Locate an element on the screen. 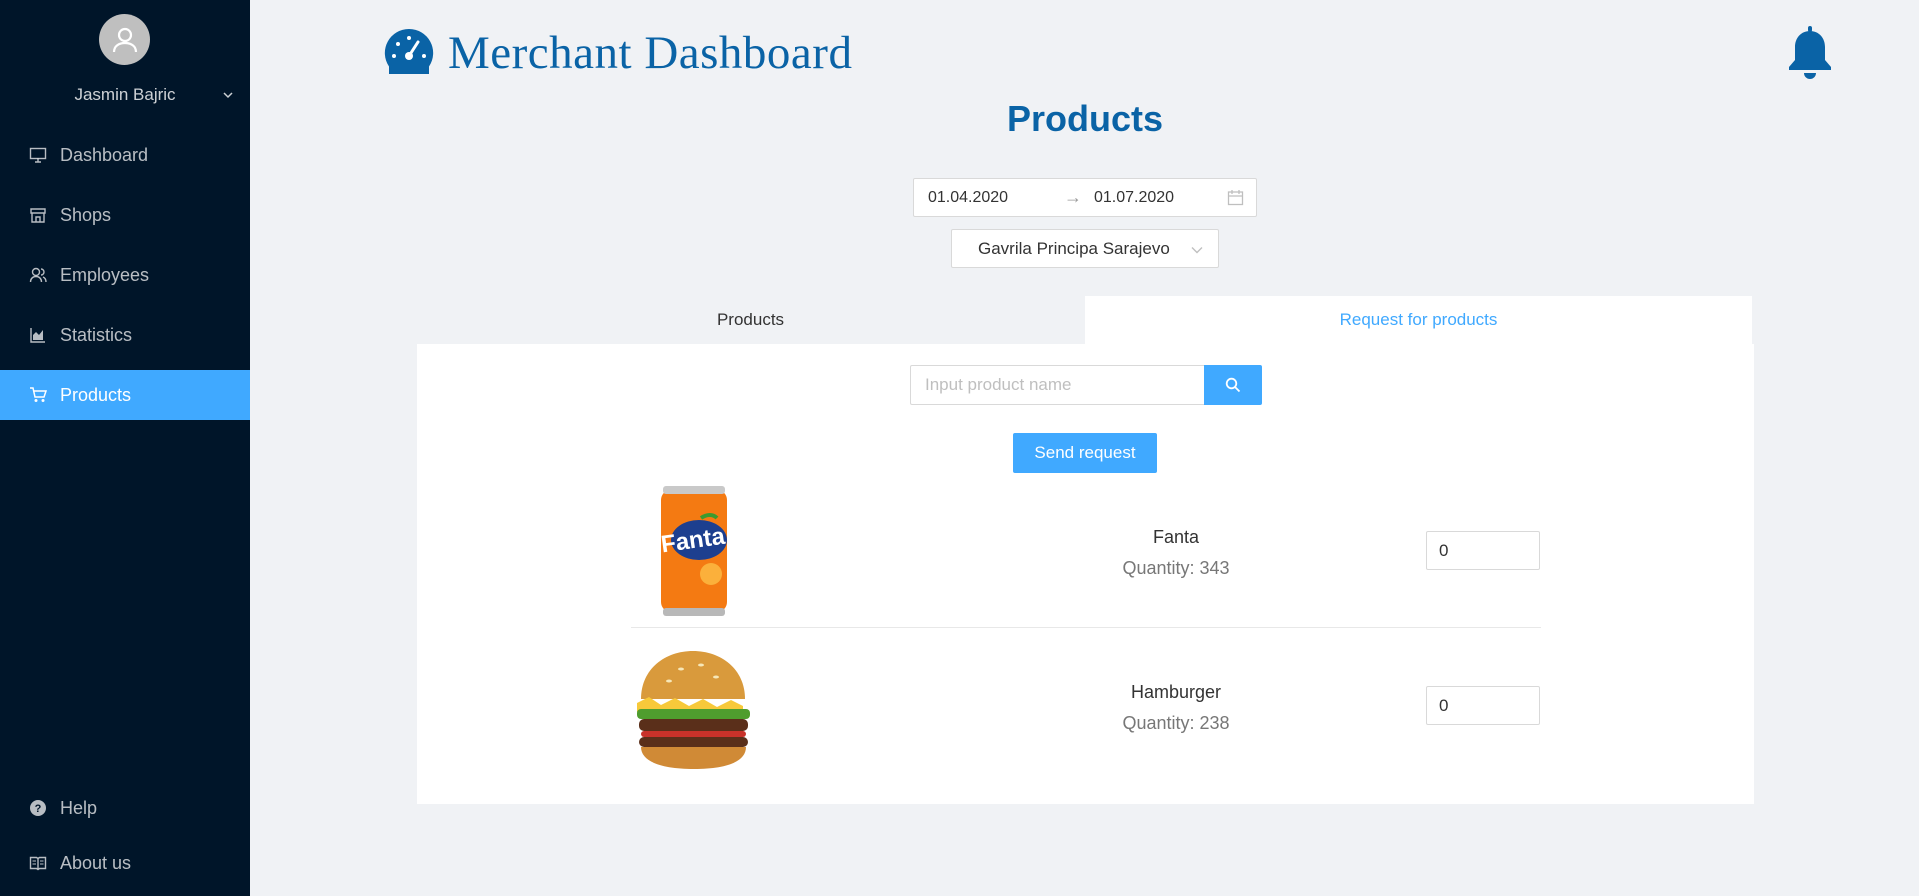 The width and height of the screenshot is (1919, 896). product-name: Hamburger is located at coordinates (1176, 692).